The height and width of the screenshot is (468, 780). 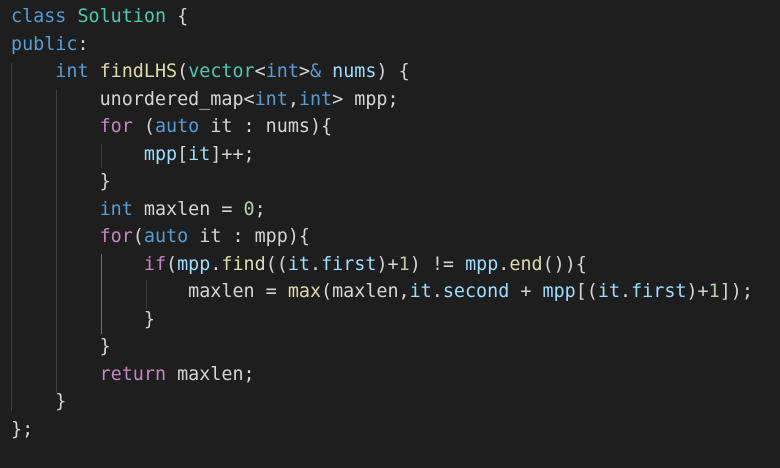 I want to click on token-function-name: find, so click(x=243, y=264).